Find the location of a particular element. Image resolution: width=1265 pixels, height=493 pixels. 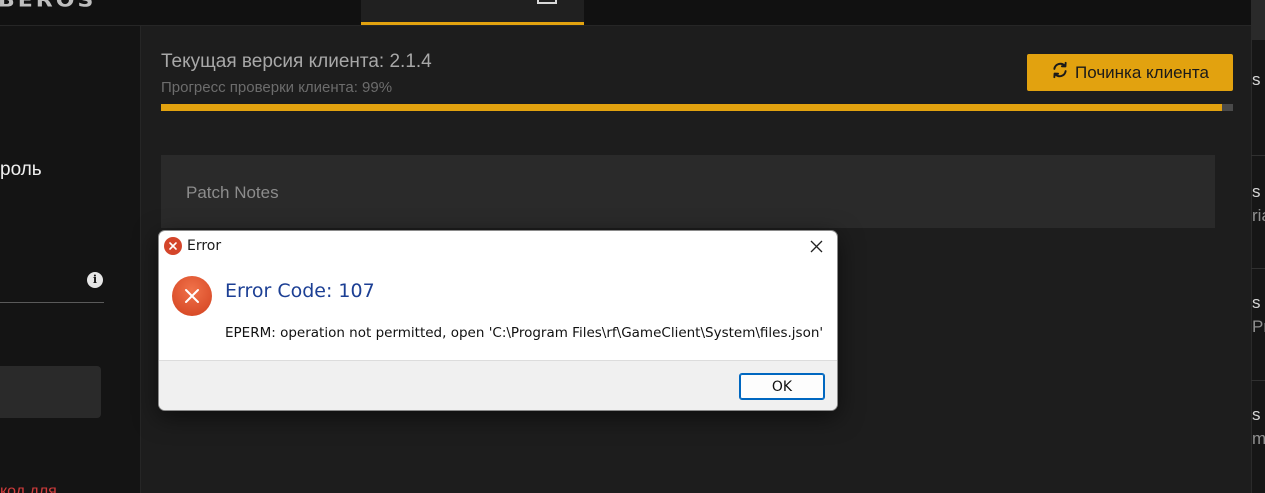

recovery-code-link: код для is located at coordinates (28, 488).